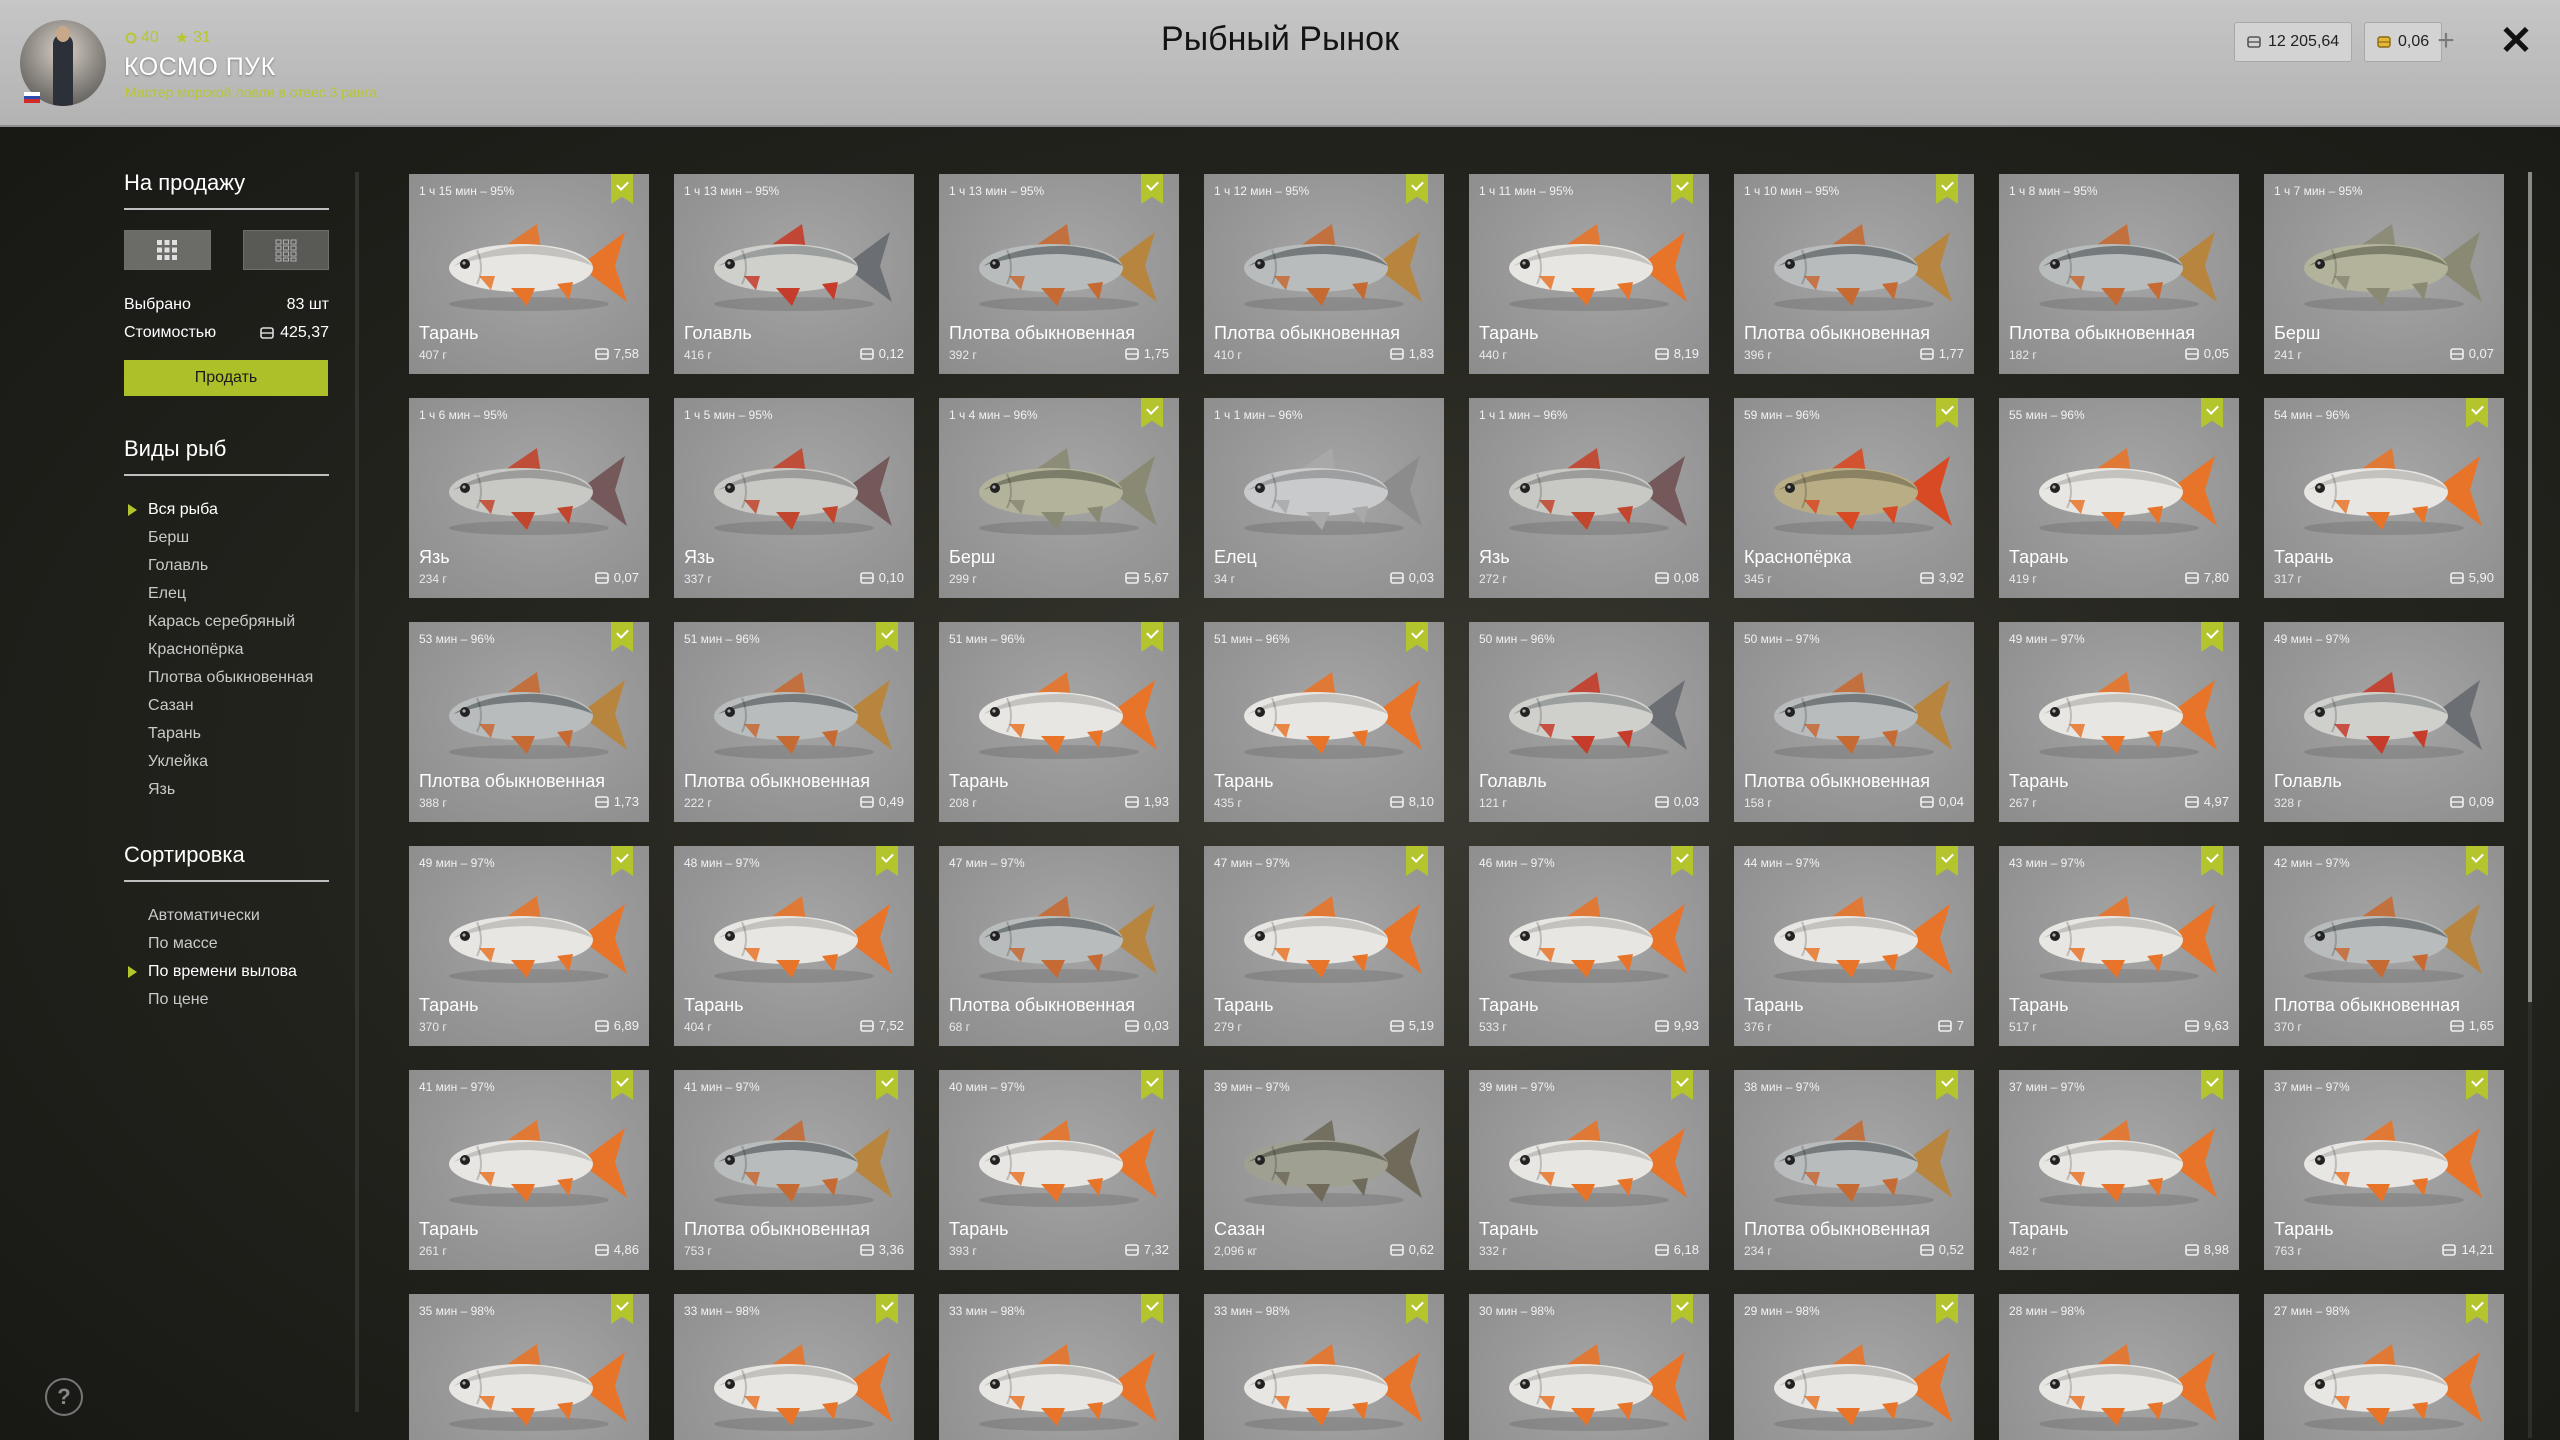  Describe the element at coordinates (1324, 498) in the screenshot. I see `fish-card: 1 ч 1 мин – 96% Елец 34 г 0,03` at that location.